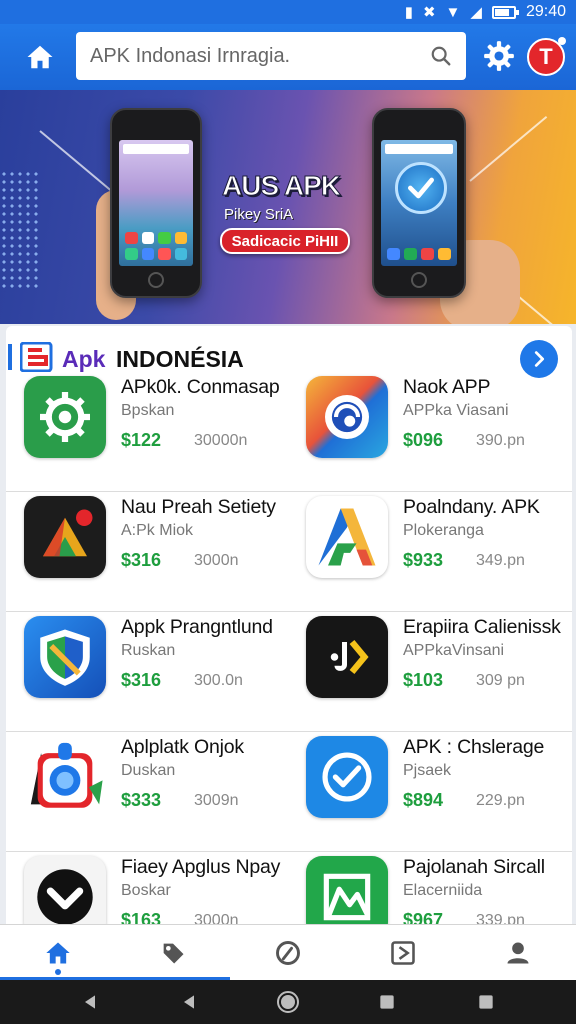 This screenshot has height=1024, width=576. I want to click on search-input, so click(260, 56).